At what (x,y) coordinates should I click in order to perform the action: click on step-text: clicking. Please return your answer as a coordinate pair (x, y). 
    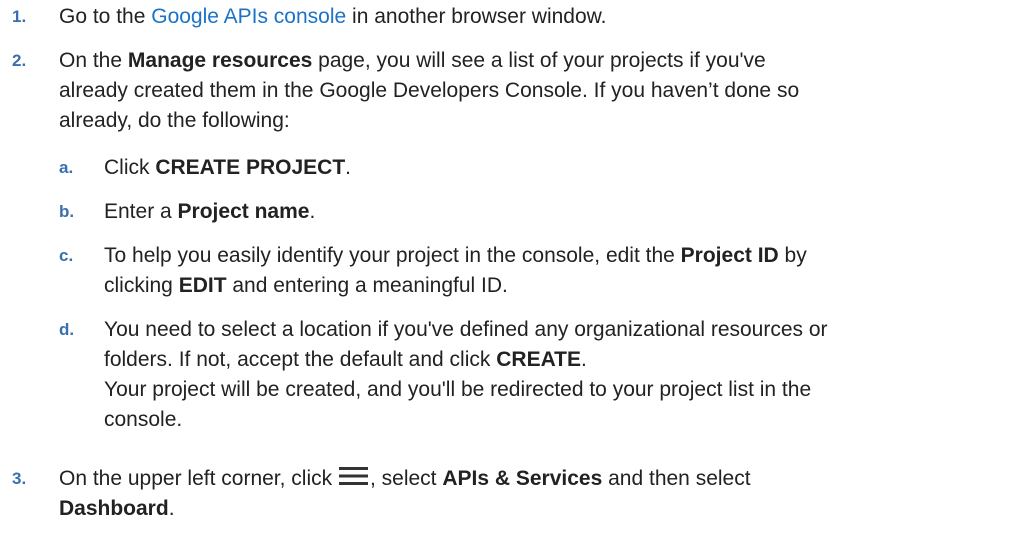
    Looking at the image, I should click on (141, 285).